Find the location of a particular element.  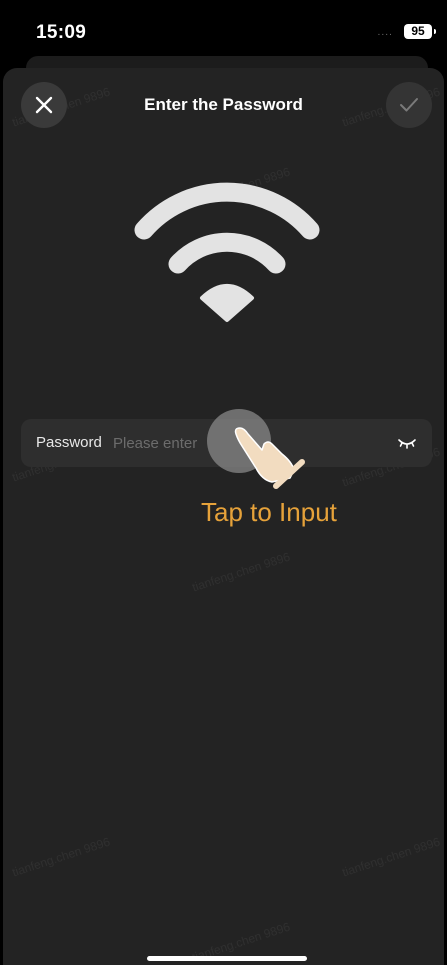

battery-icon: 95 is located at coordinates (420, 31).